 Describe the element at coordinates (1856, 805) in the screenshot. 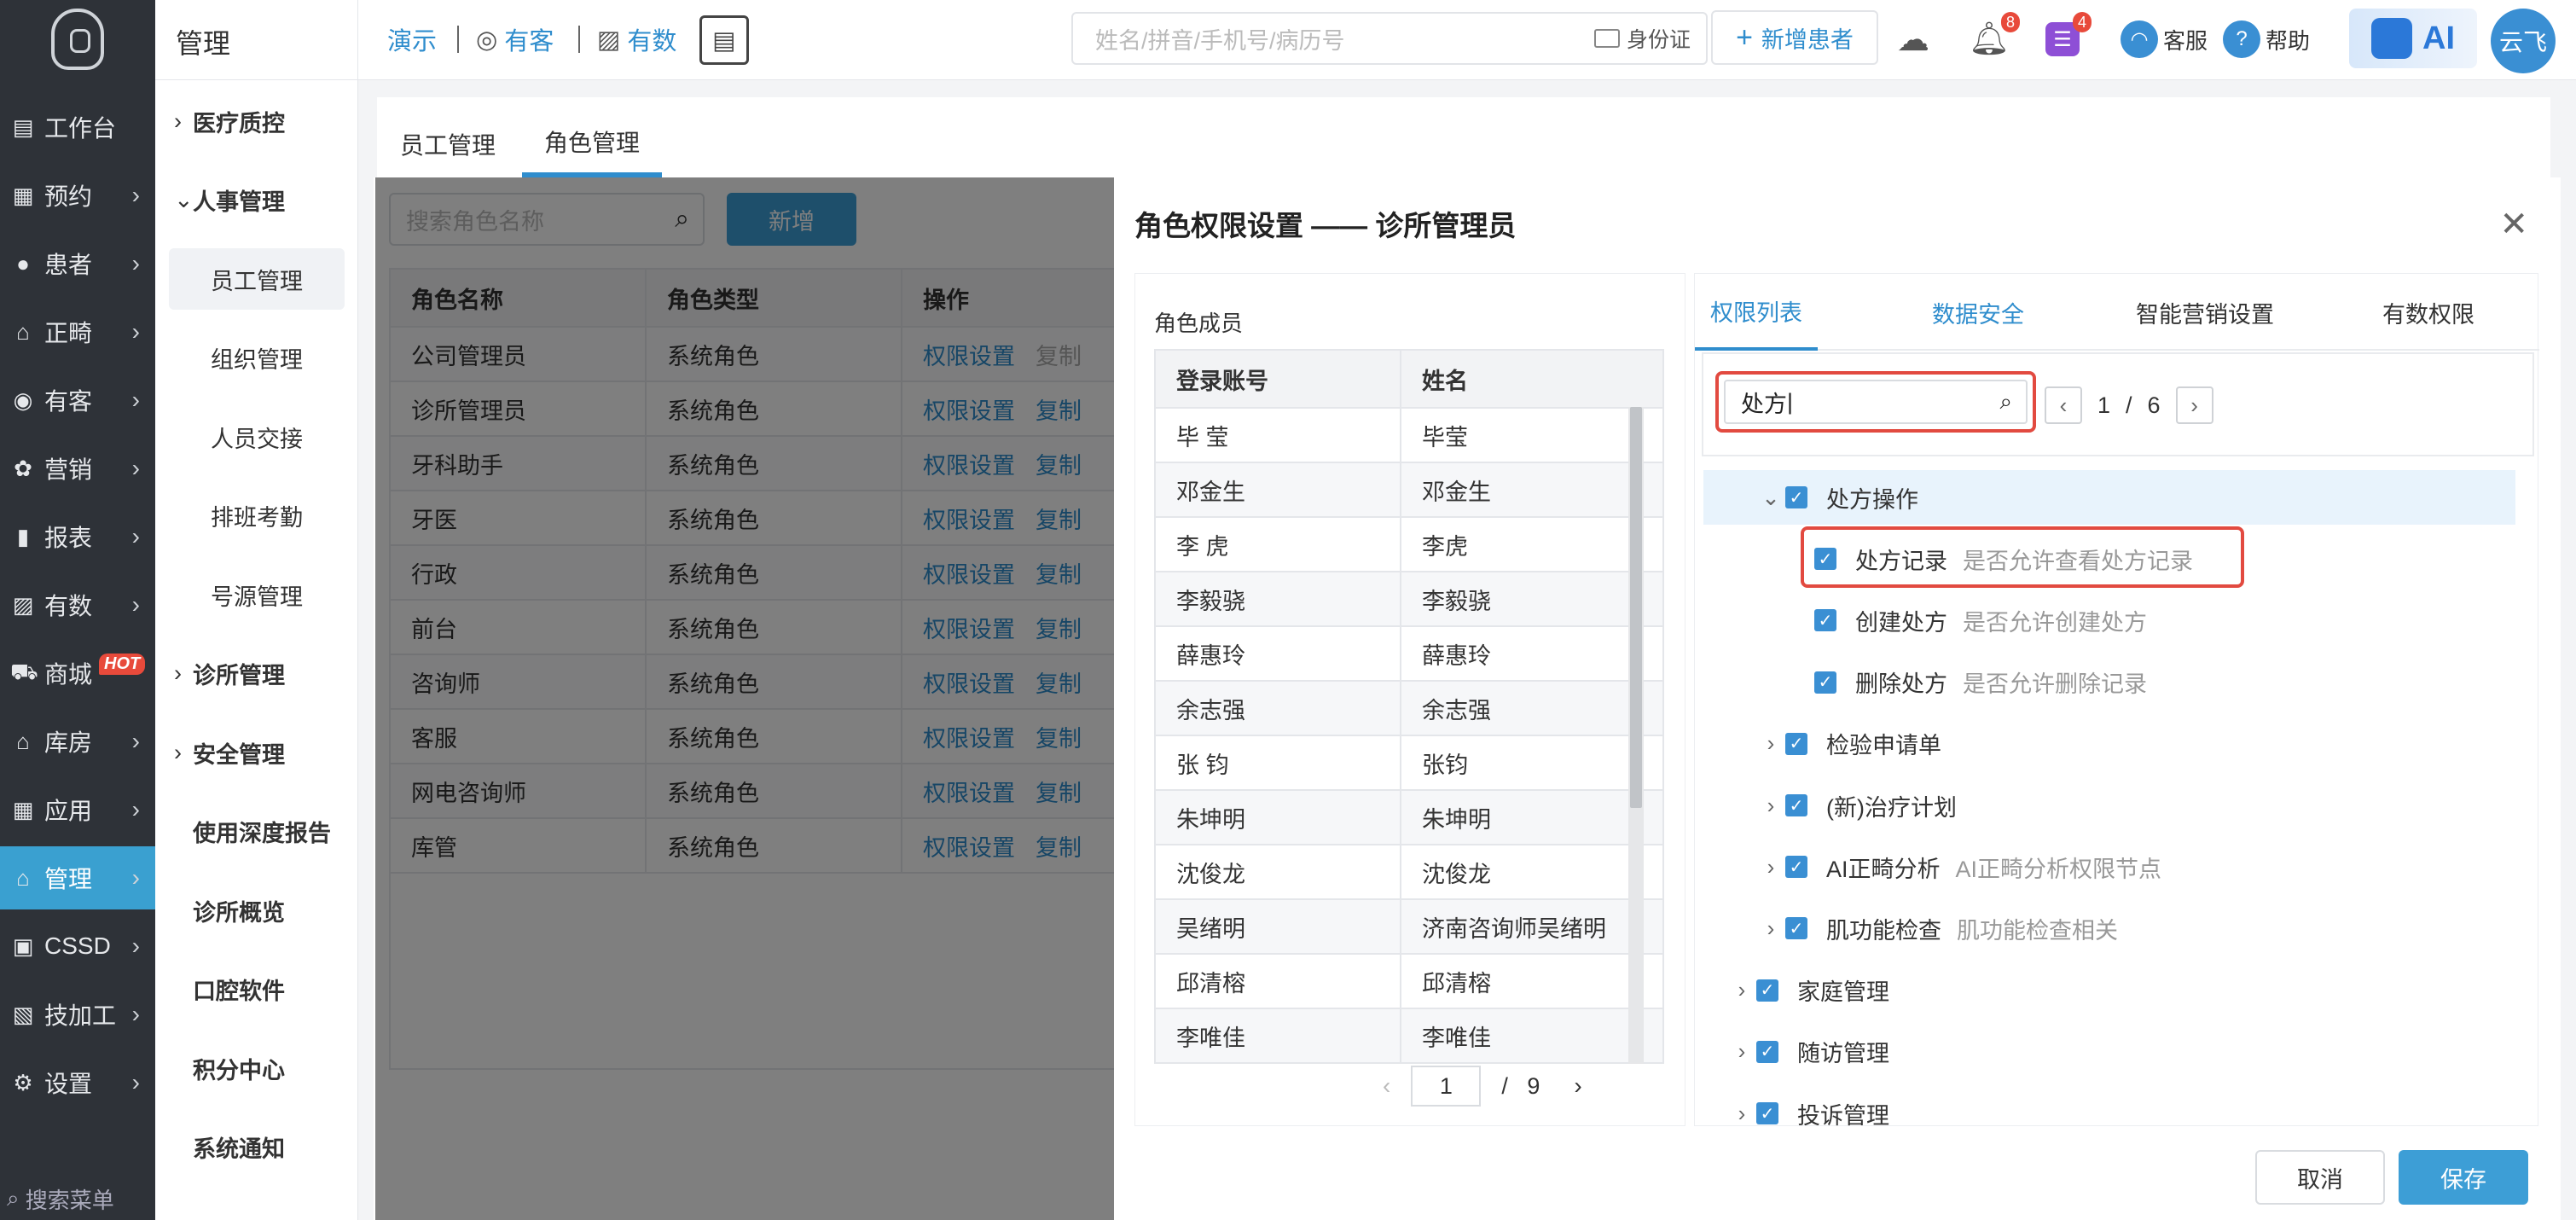

I see `tree-node: › ✓ (新)治疗计划` at that location.